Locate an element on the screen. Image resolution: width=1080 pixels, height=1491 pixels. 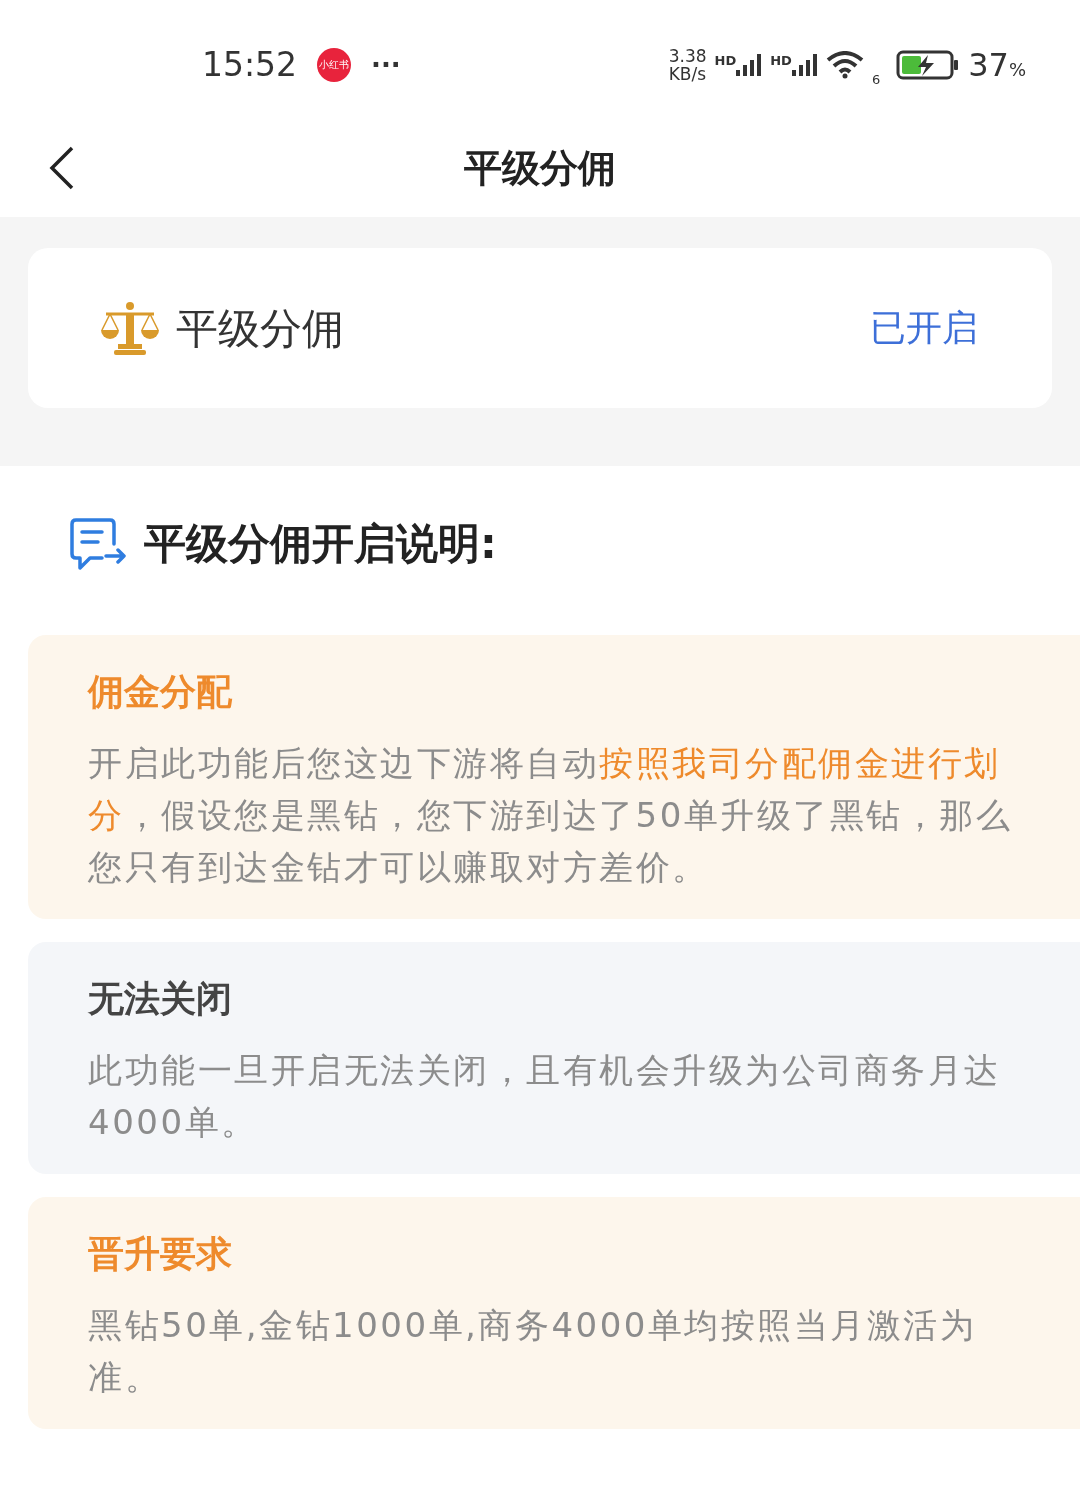
card-text: 此功能一旦开启无法关闭，且有机会升级为公司商务月达4000单。 is located at coordinates (545, 1096).